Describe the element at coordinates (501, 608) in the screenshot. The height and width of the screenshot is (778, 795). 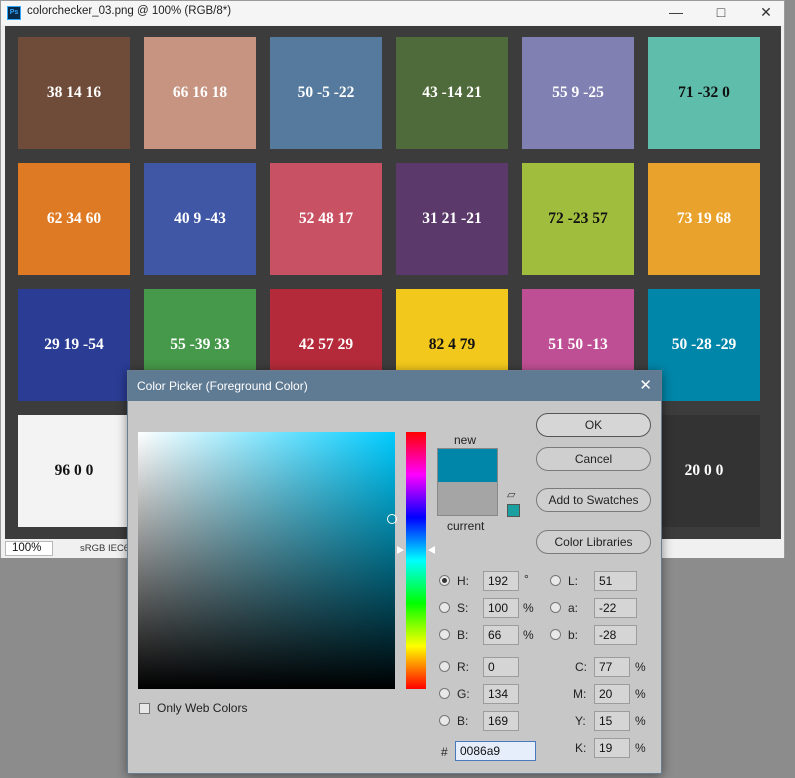
I see `saturation-field: 100` at that location.